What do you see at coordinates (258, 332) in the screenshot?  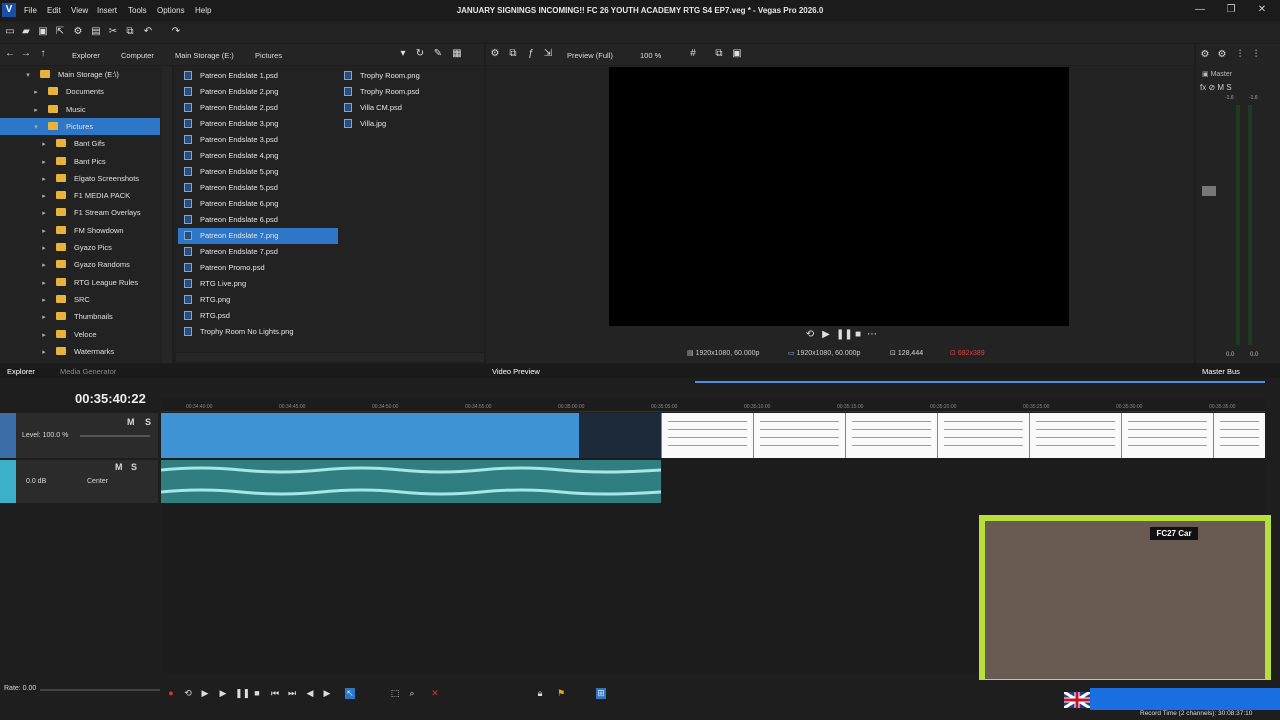 I see `file-item: Trophy Room No Lights.png` at bounding box center [258, 332].